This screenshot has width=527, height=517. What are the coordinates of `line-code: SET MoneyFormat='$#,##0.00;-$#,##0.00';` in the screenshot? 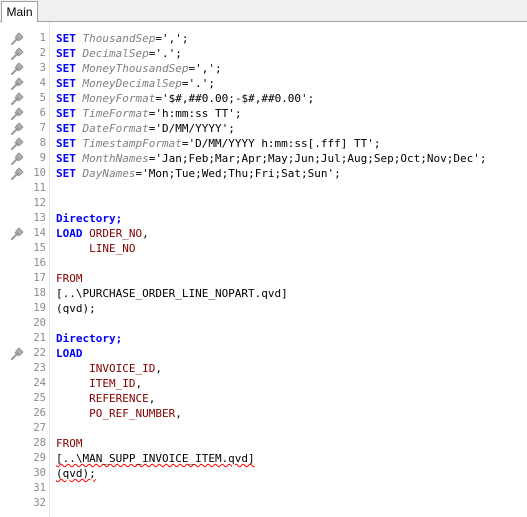 It's located at (185, 98).